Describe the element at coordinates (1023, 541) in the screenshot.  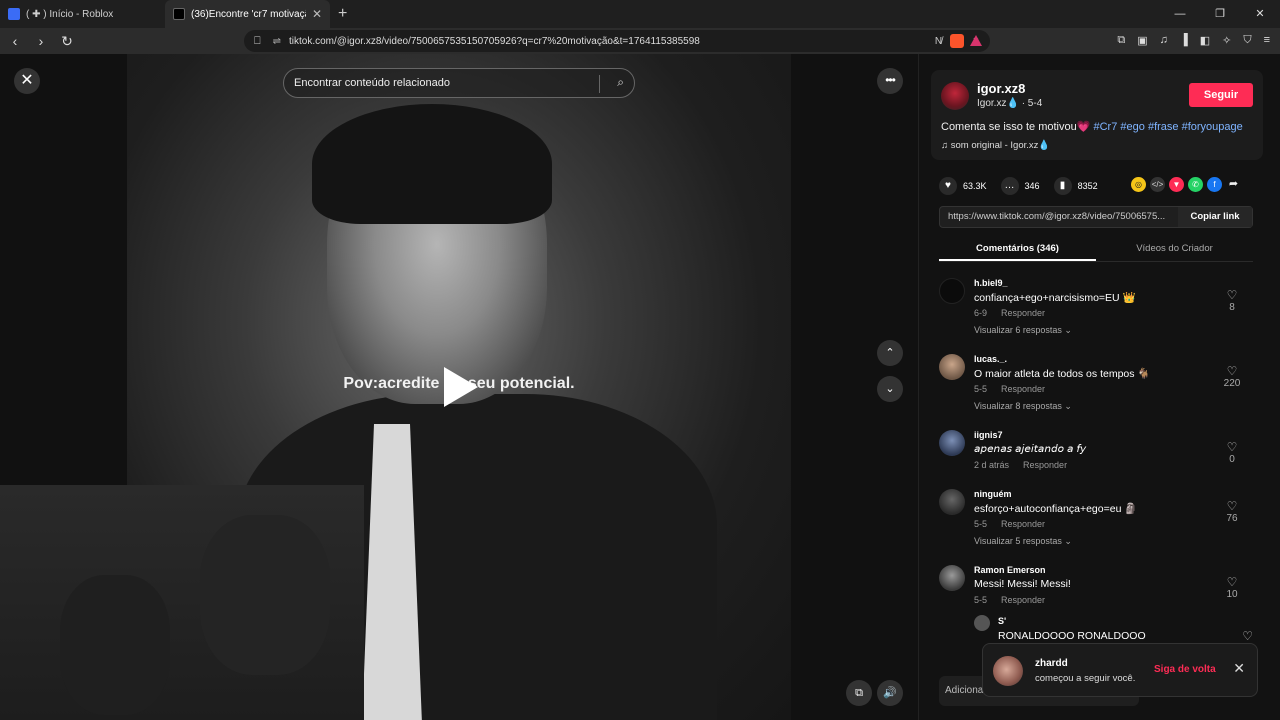
I see `view-replies-link: Visualizar 5 respostas ⌄` at that location.